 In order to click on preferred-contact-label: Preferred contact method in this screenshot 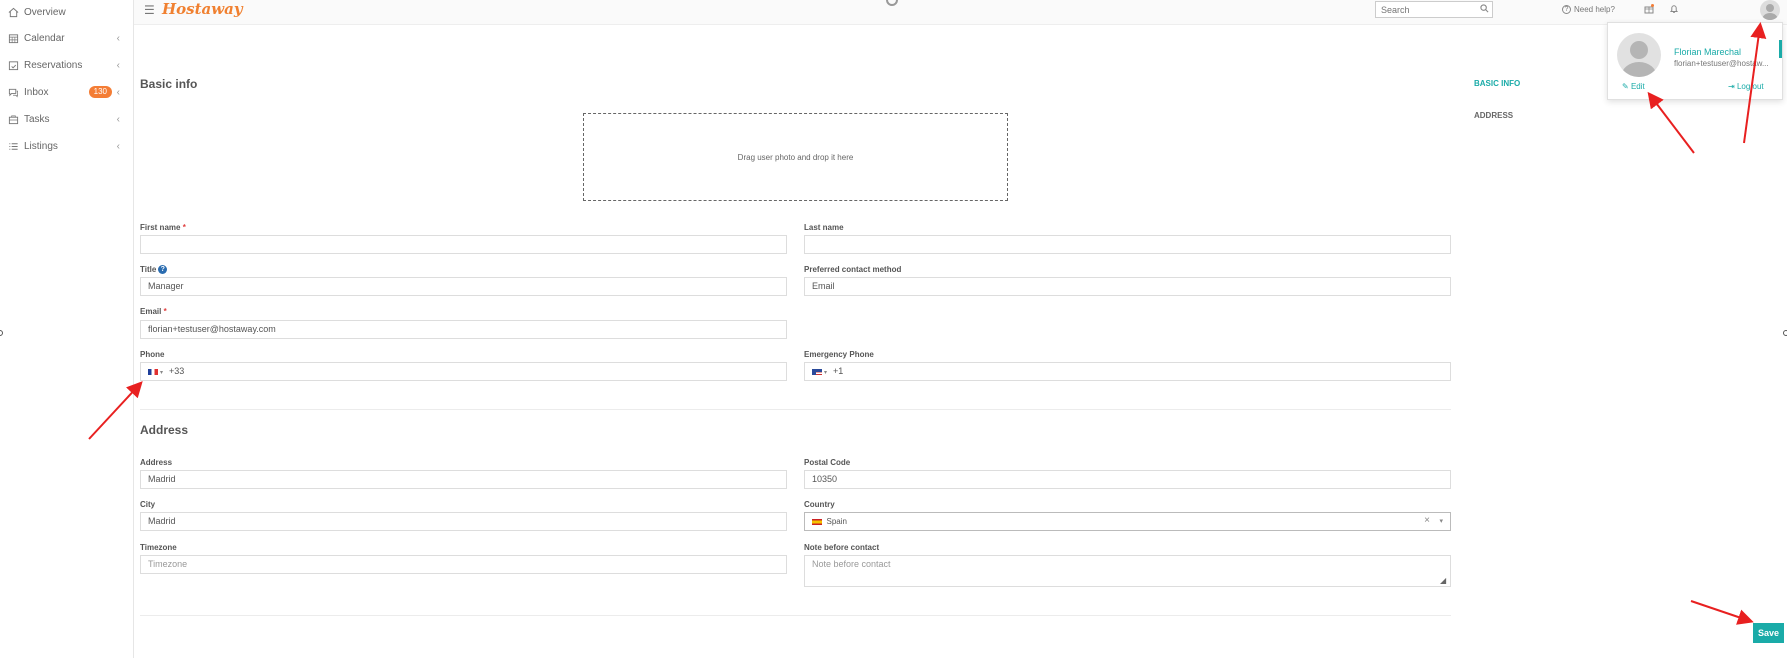, I will do `click(853, 269)`.